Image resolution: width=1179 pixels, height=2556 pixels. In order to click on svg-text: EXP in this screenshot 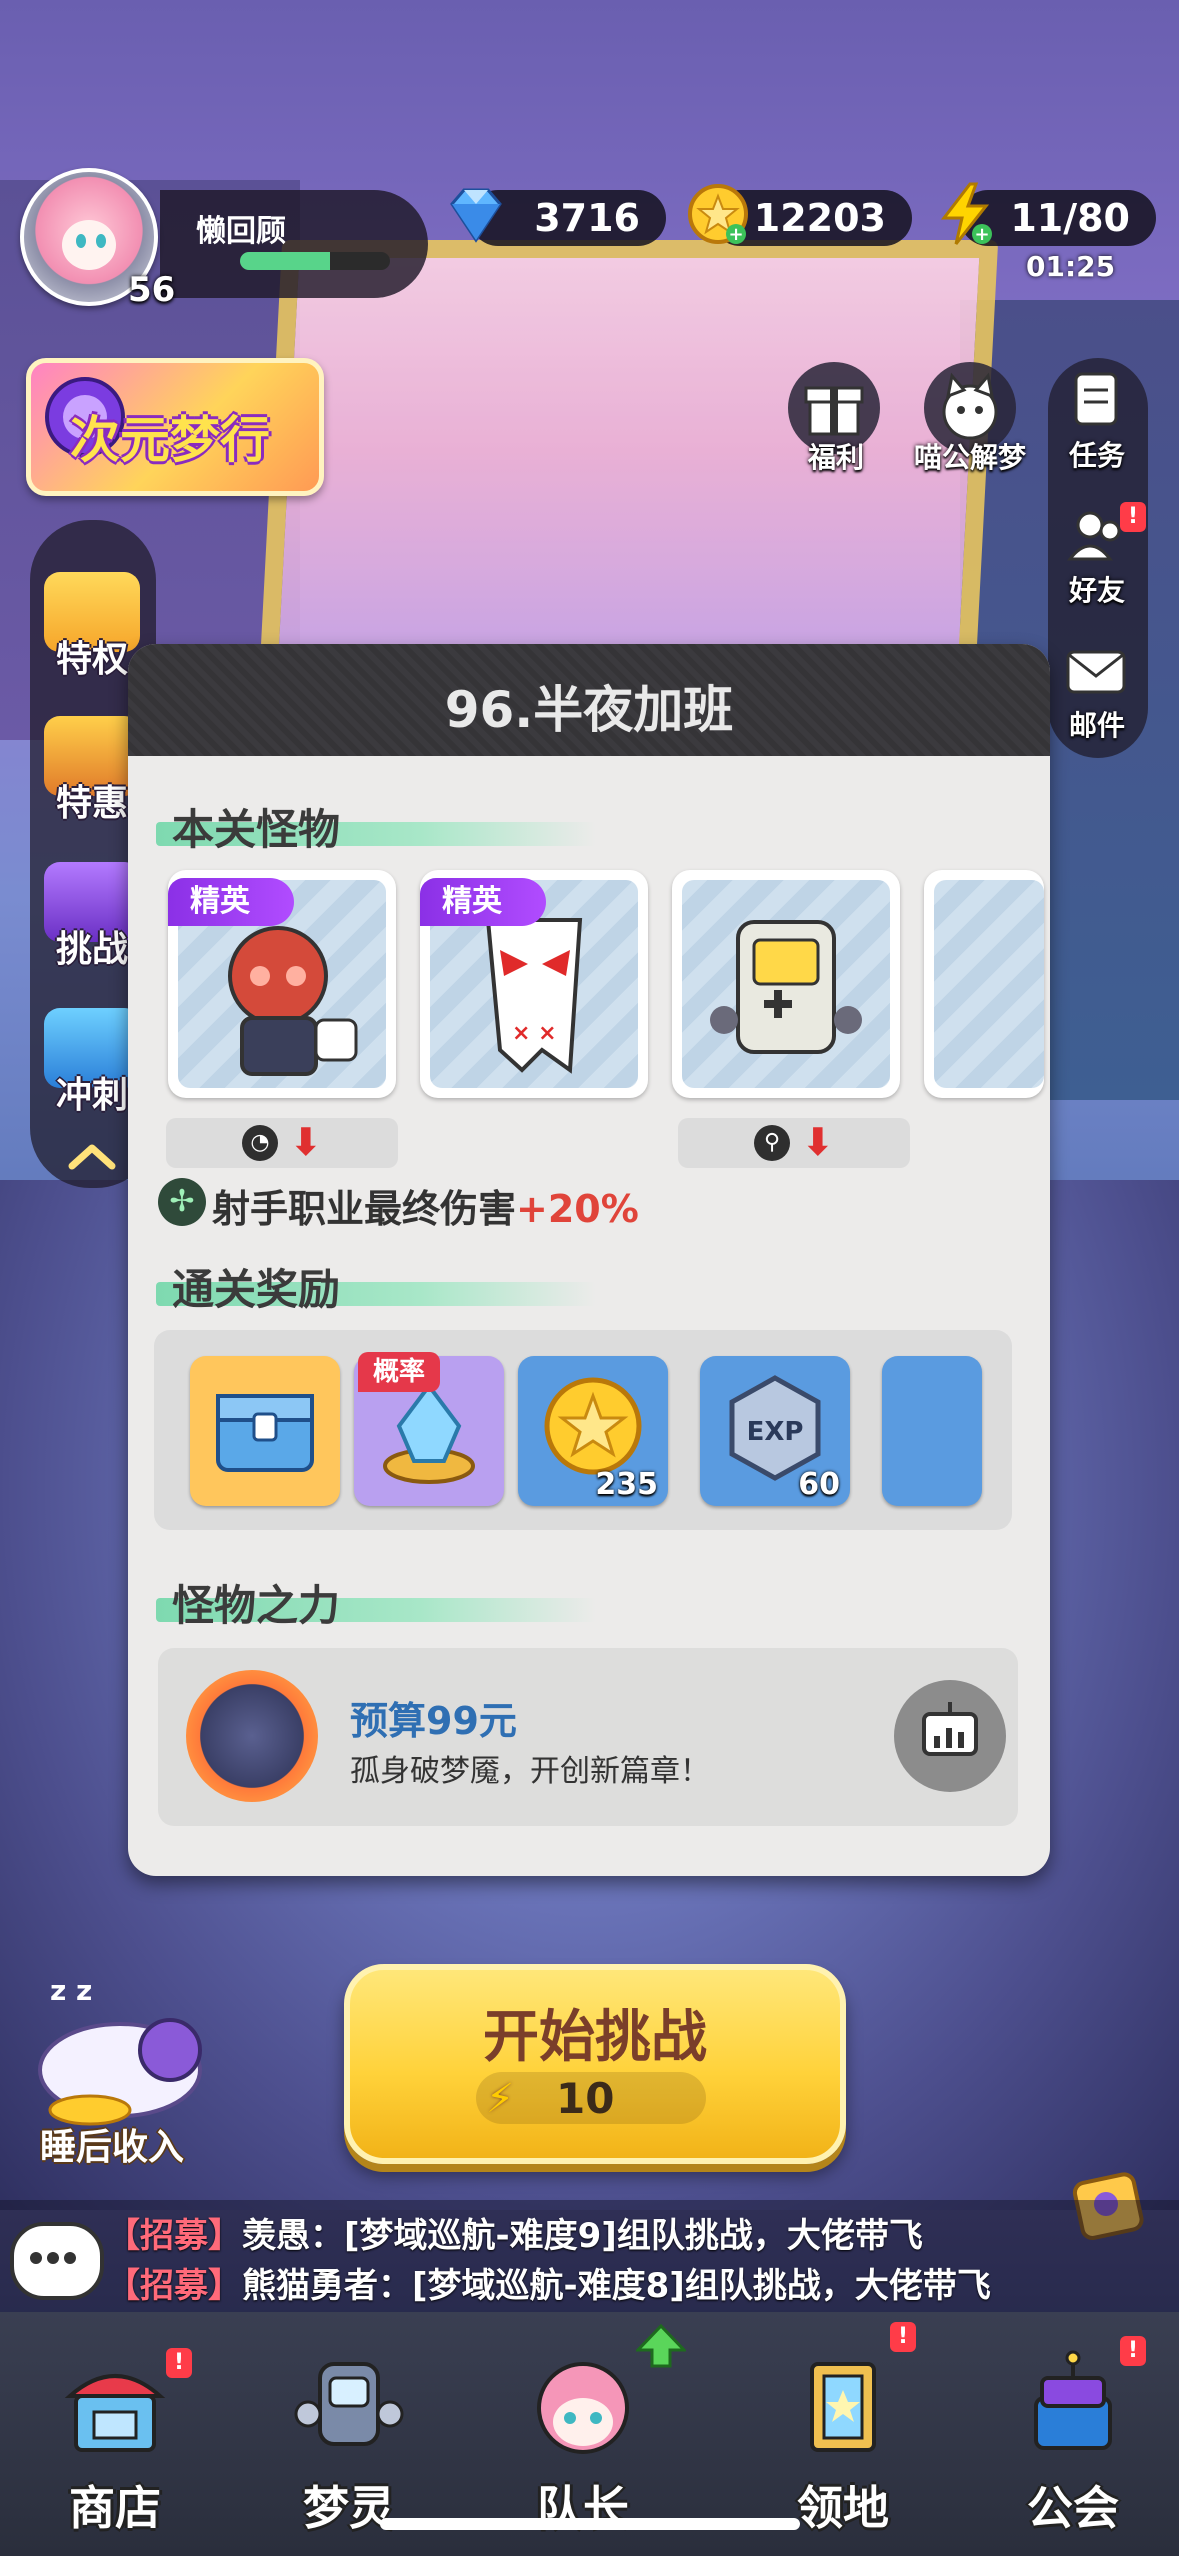, I will do `click(775, 1432)`.